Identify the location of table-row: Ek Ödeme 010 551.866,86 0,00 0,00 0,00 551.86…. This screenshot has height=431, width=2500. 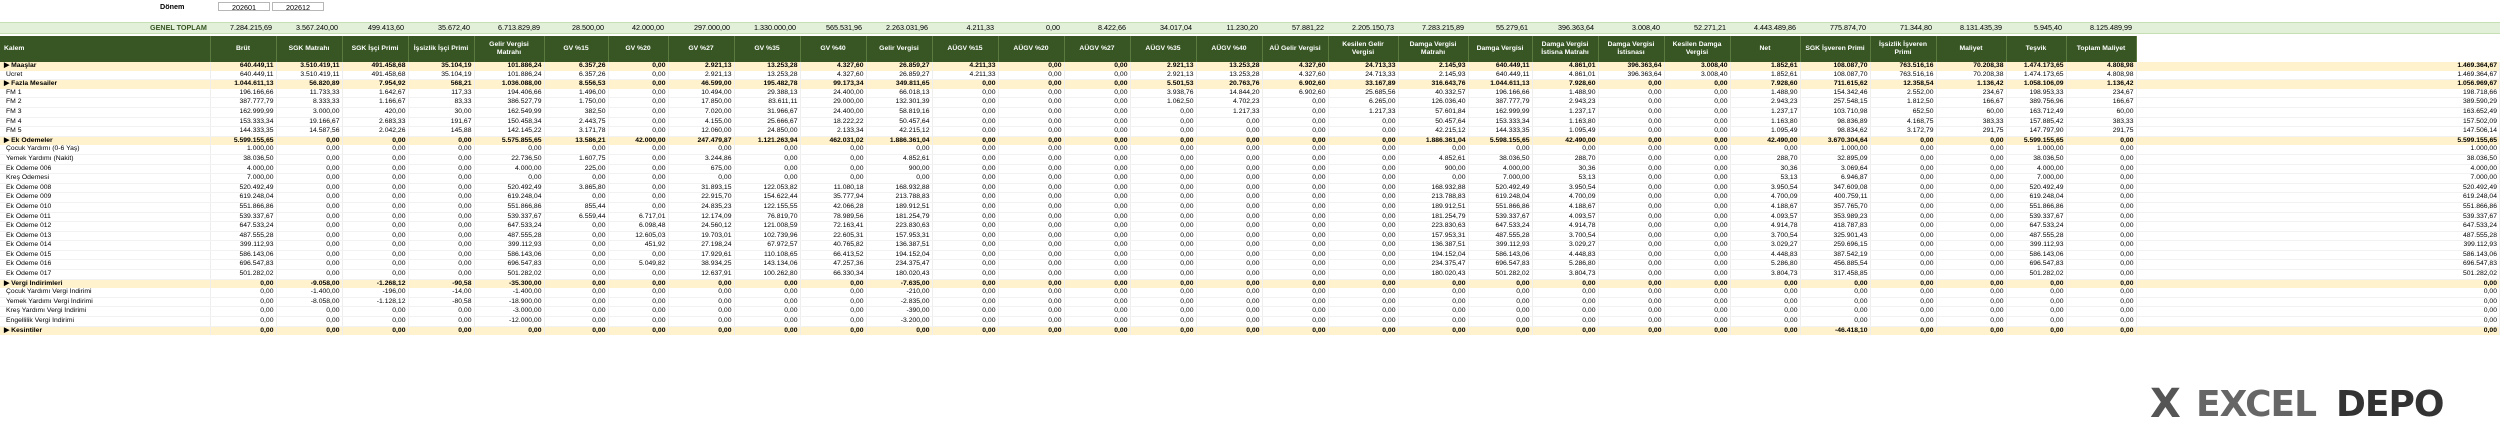
(1250, 207).